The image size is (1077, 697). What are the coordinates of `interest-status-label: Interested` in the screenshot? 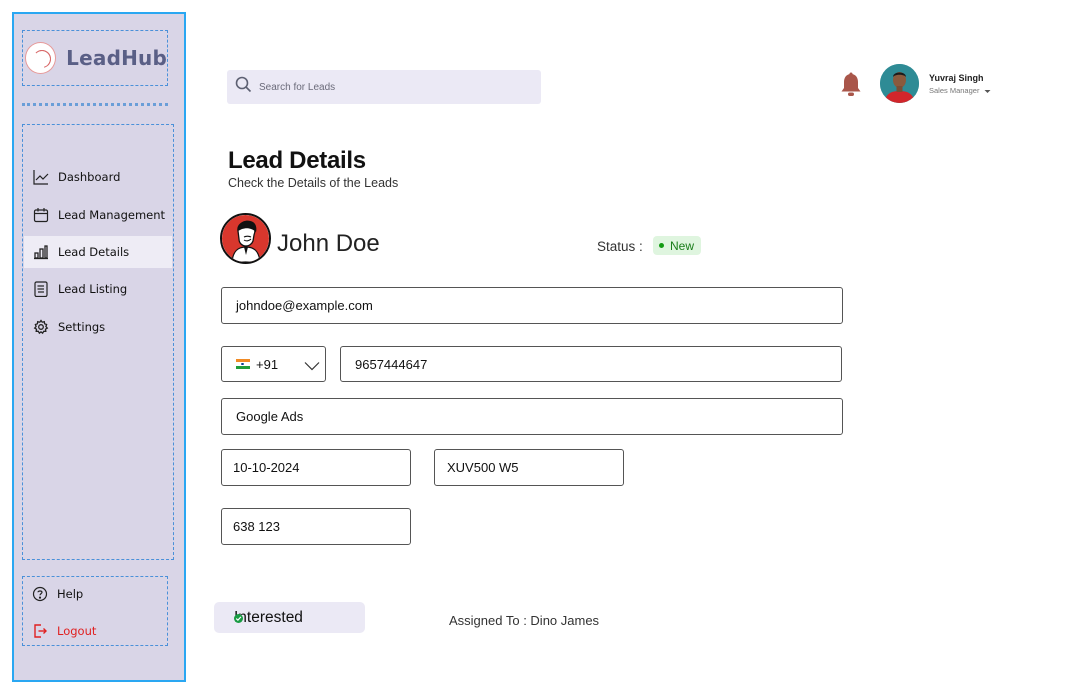 It's located at (268, 617).